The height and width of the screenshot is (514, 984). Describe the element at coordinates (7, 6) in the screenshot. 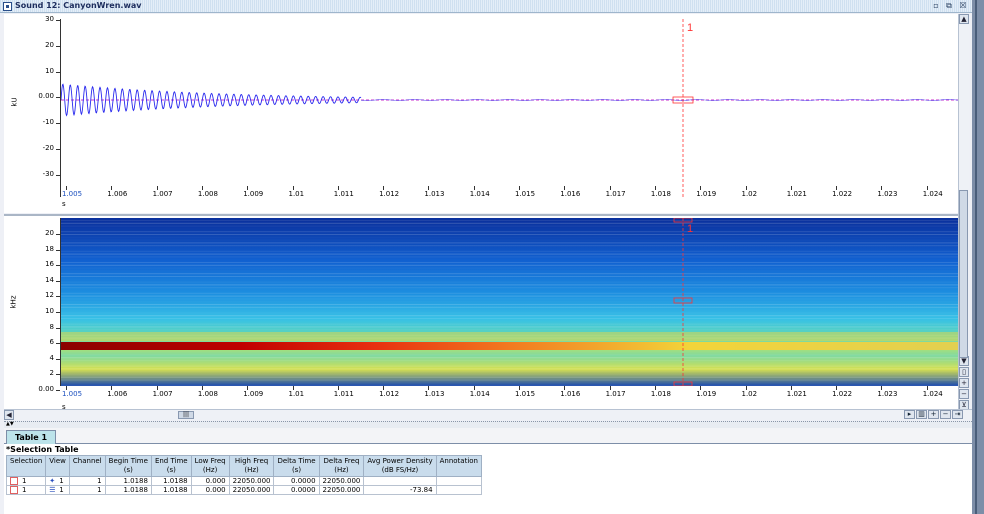

I see `sound-window-icon` at that location.